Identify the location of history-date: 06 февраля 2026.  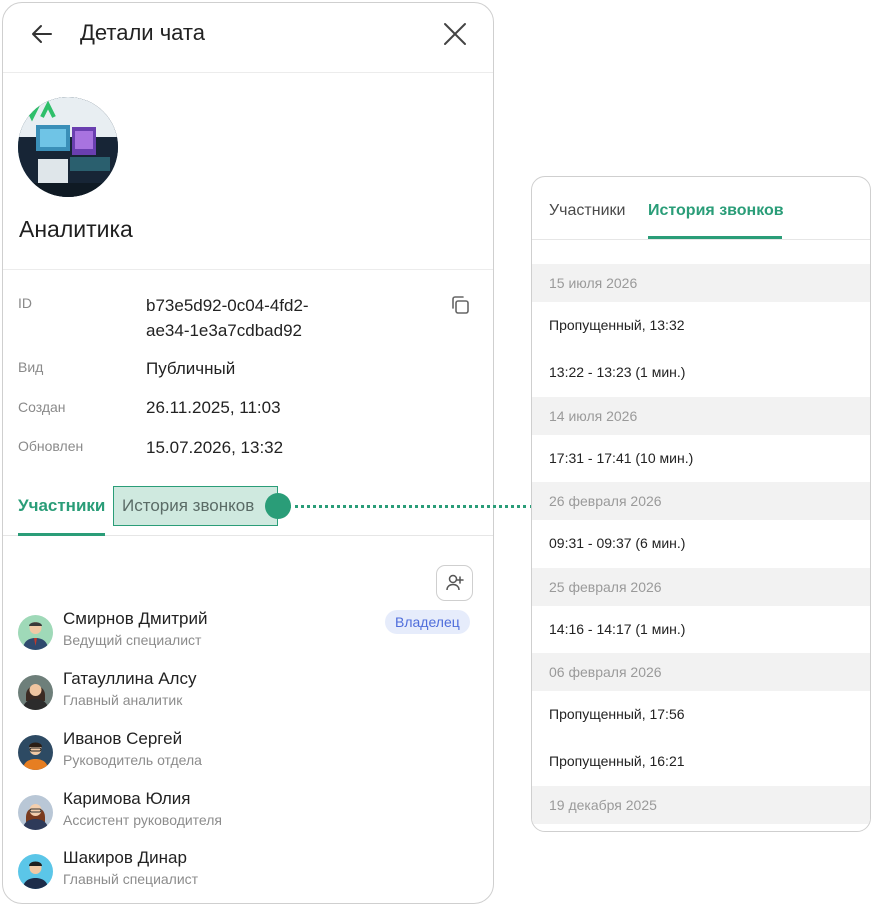
(701, 672).